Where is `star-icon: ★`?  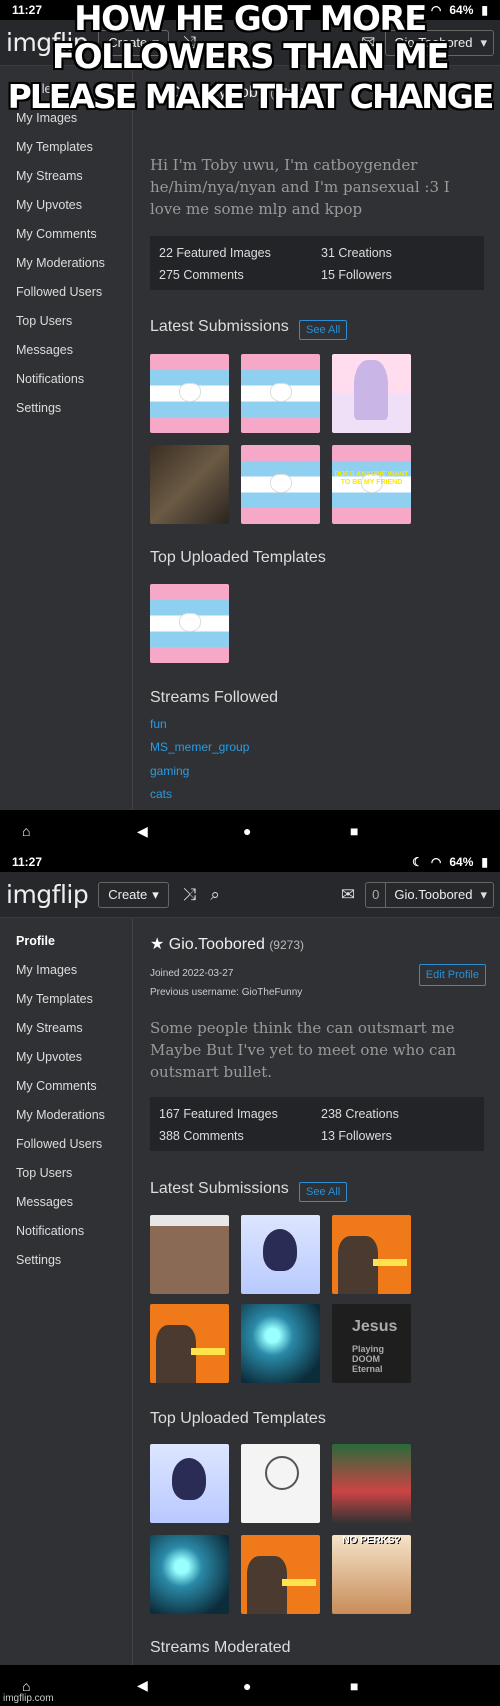 star-icon: ★ is located at coordinates (157, 944).